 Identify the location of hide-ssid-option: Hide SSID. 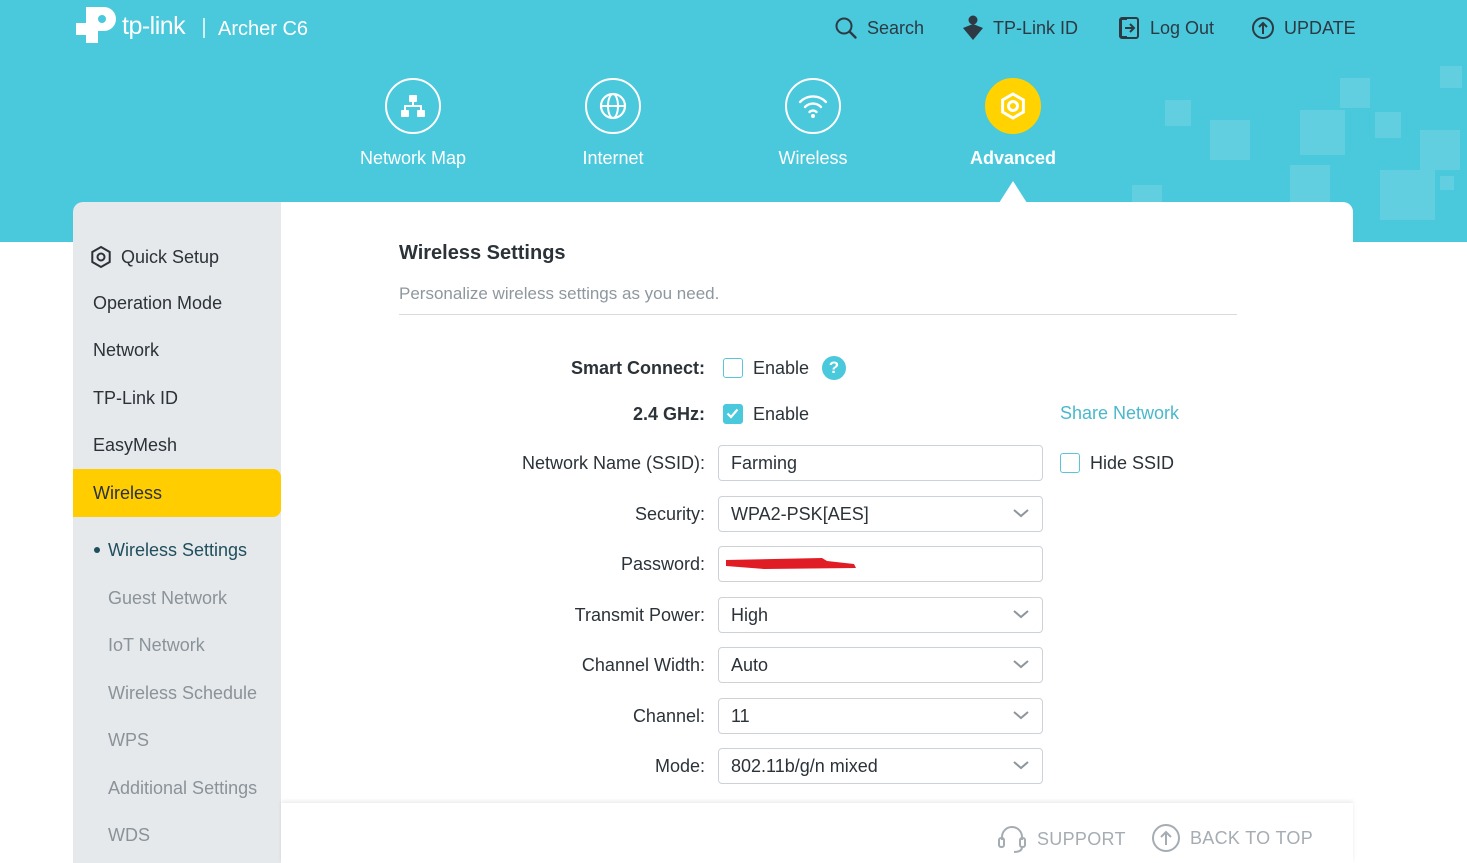
(1132, 463).